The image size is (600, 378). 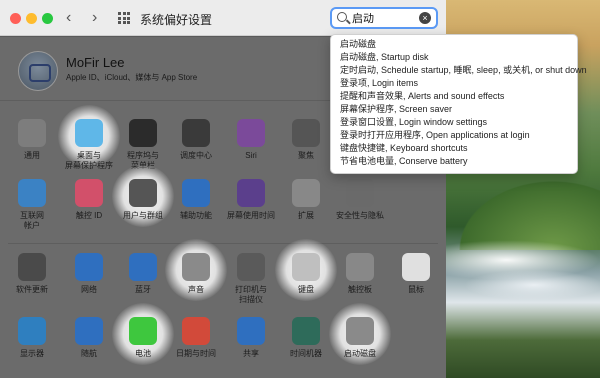 I want to click on pref-pane-label: 共享, so click(x=251, y=353).